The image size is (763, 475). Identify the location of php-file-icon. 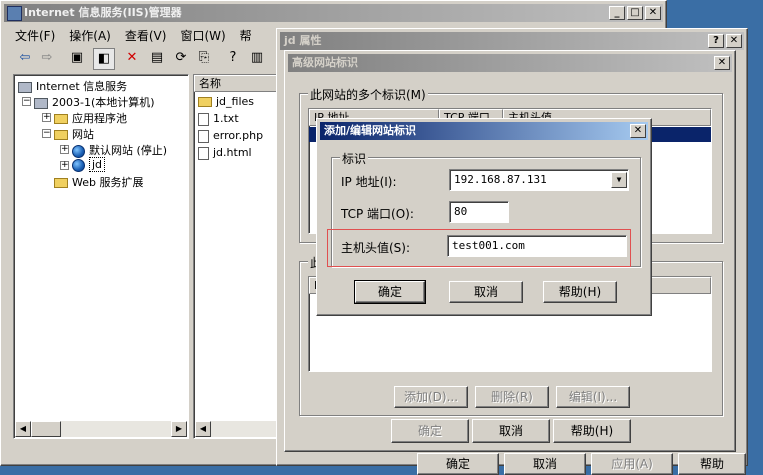
(203, 136).